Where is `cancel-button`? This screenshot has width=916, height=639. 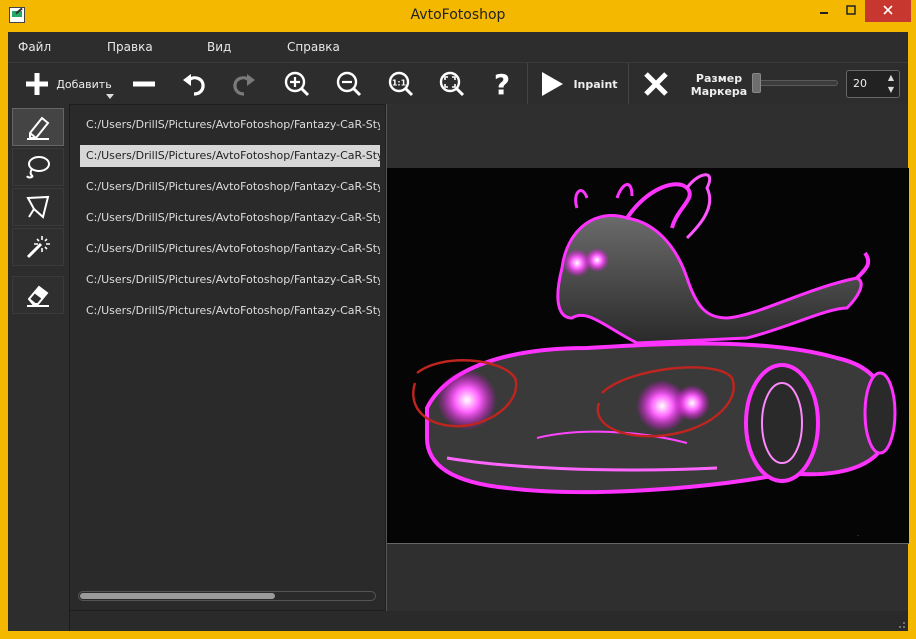 cancel-button is located at coordinates (656, 84).